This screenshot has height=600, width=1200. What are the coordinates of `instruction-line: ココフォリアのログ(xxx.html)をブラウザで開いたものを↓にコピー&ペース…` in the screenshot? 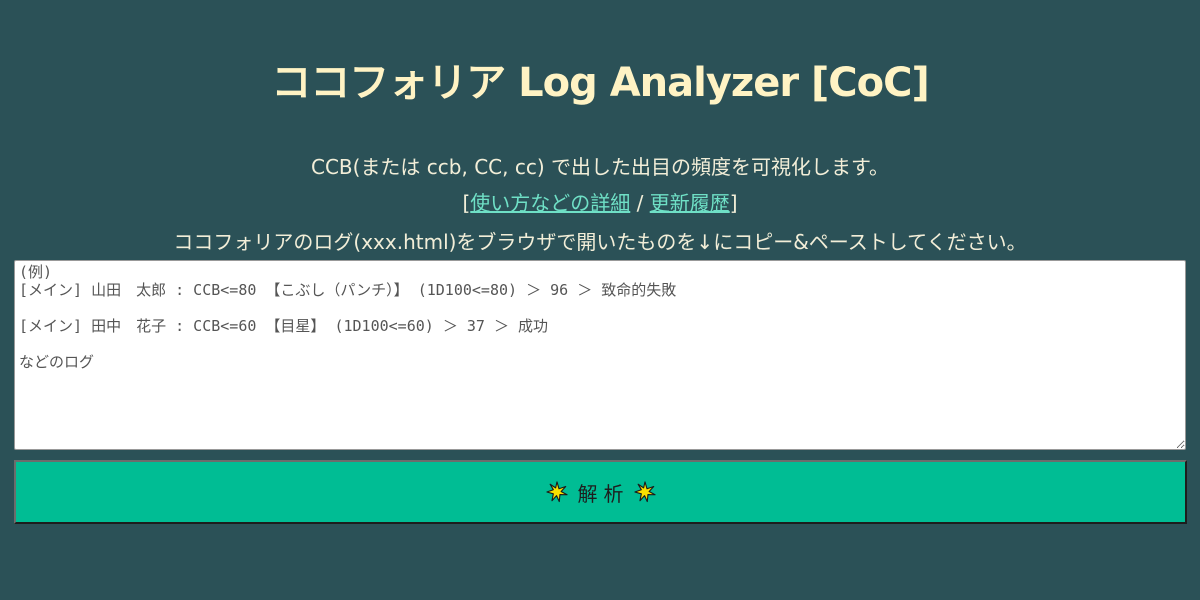 It's located at (600, 242).